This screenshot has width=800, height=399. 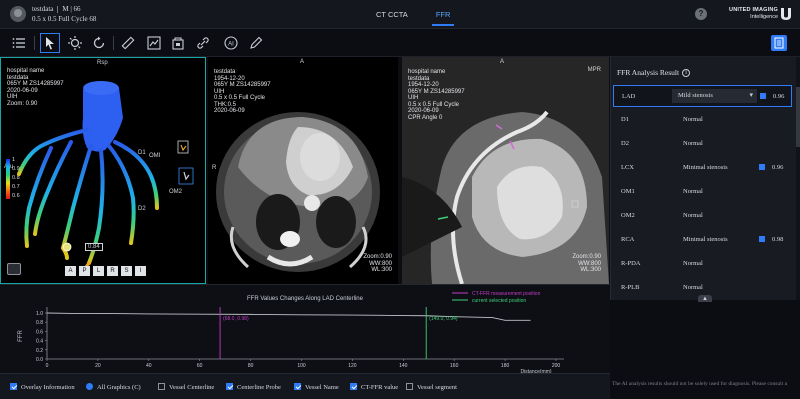 What do you see at coordinates (705, 298) in the screenshot?
I see `collapse-panel-button: ▲` at bounding box center [705, 298].